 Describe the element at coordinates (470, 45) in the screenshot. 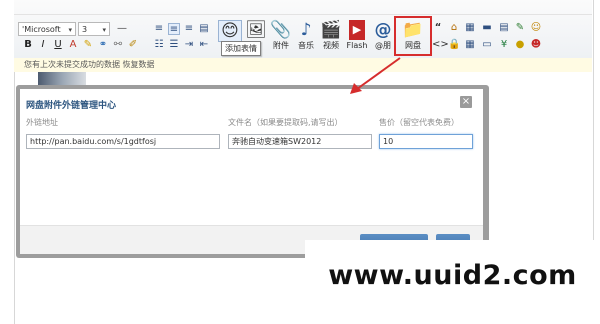

I see `grid-icon: ▦` at that location.